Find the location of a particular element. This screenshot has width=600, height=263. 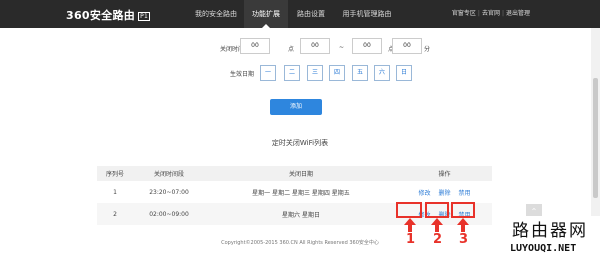

top-links: 官窗专区 | 去官网 | 退出管理 is located at coordinates (490, 13).